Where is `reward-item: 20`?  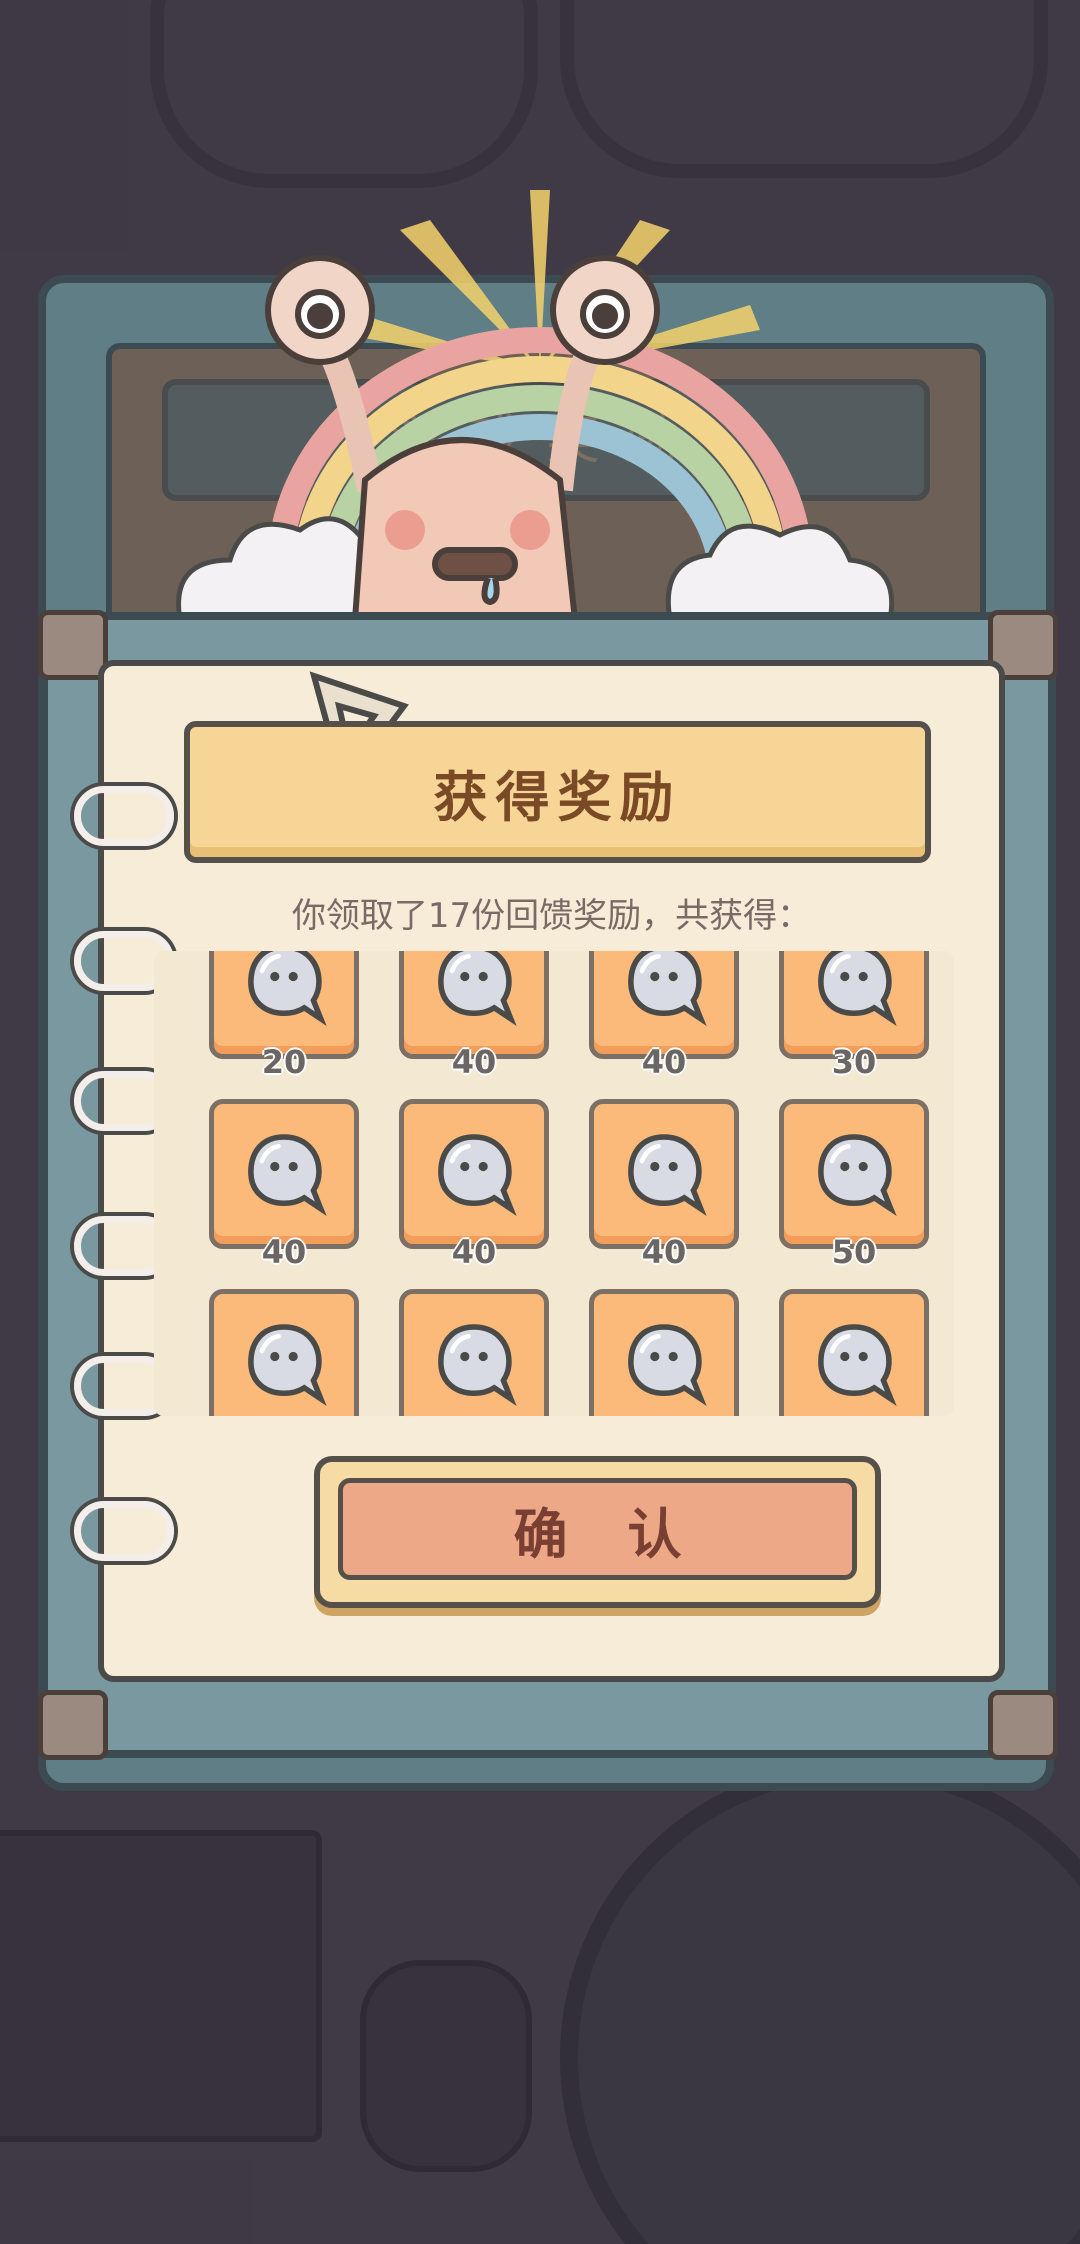 reward-item: 20 is located at coordinates (284, 1016).